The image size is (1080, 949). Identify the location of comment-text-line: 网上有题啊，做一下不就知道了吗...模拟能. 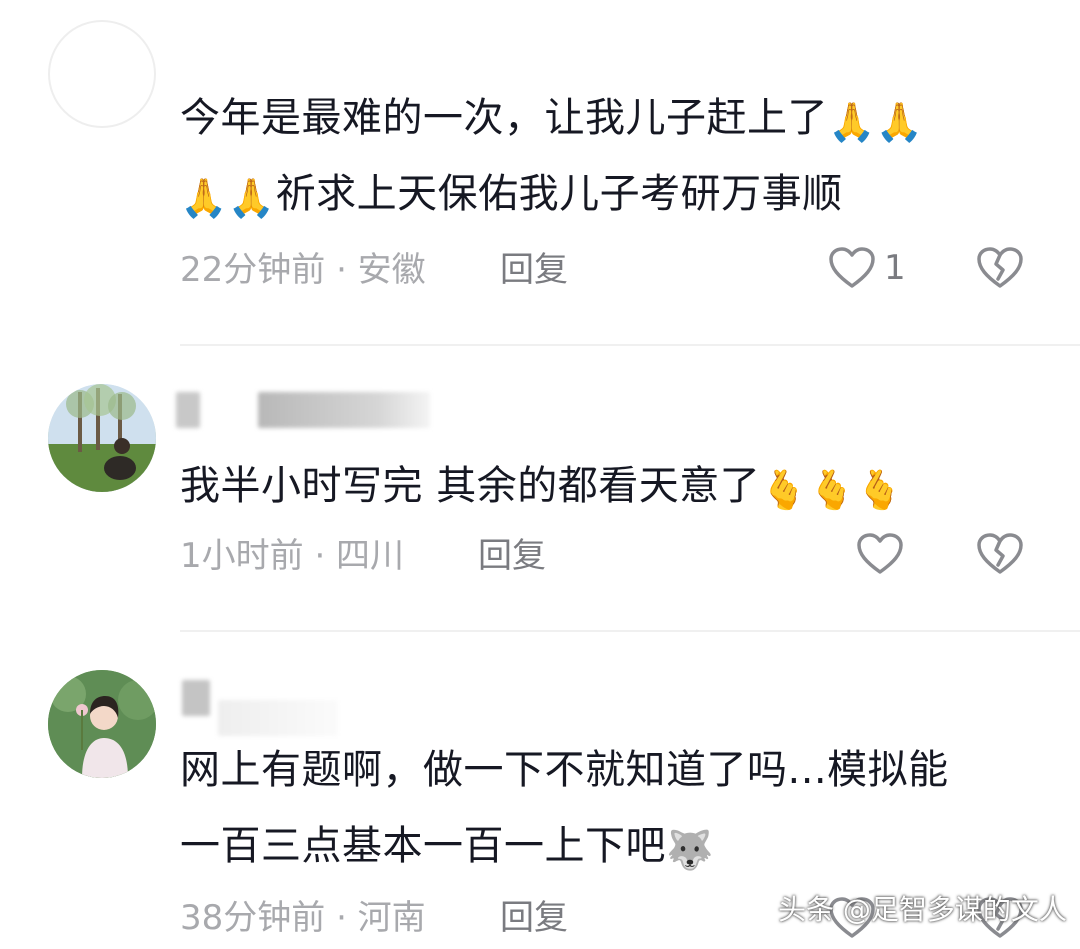
(564, 770).